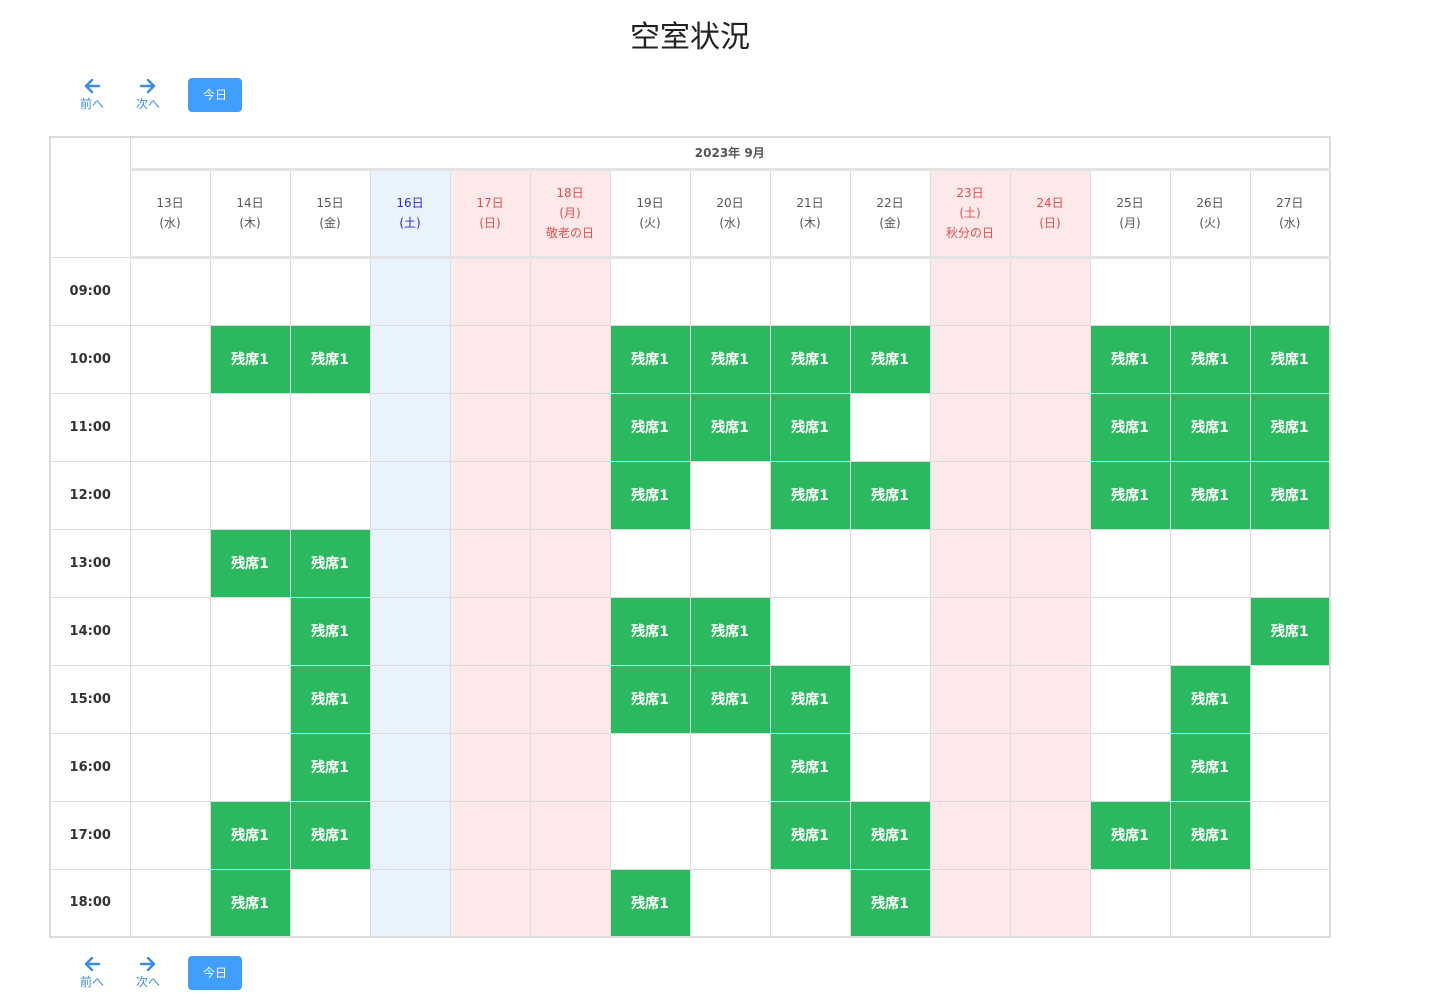  What do you see at coordinates (690, 767) in the screenshot?
I see `time-row: 16:00 残席1 残席1 残席1` at bounding box center [690, 767].